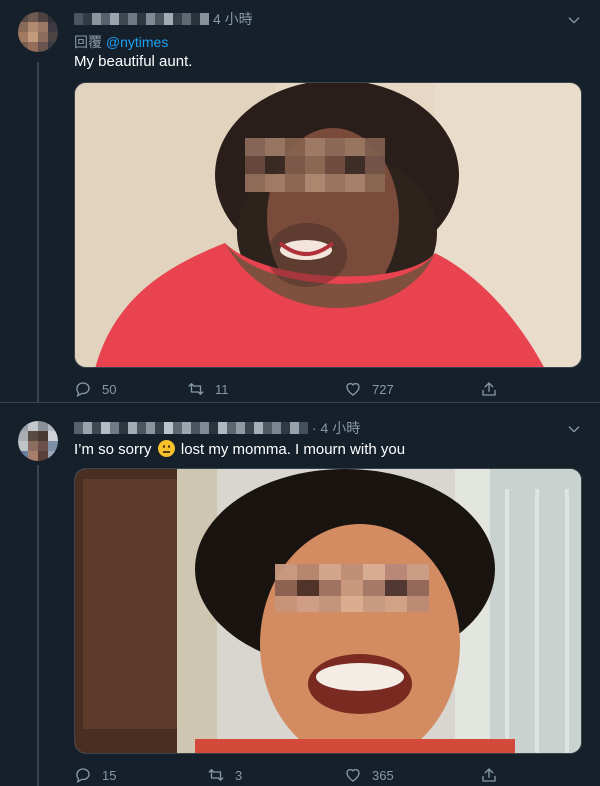 The width and height of the screenshot is (600, 786). Describe the element at coordinates (233, 19) in the screenshot. I see `timestamp: 4 小時` at that location.